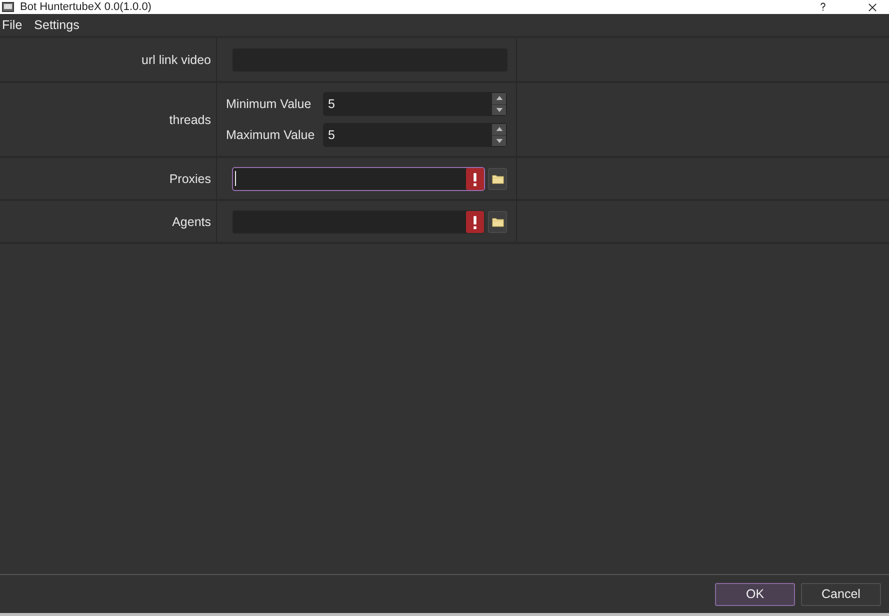 This screenshot has height=616, width=889. I want to click on menu-item: Settings, so click(56, 25).